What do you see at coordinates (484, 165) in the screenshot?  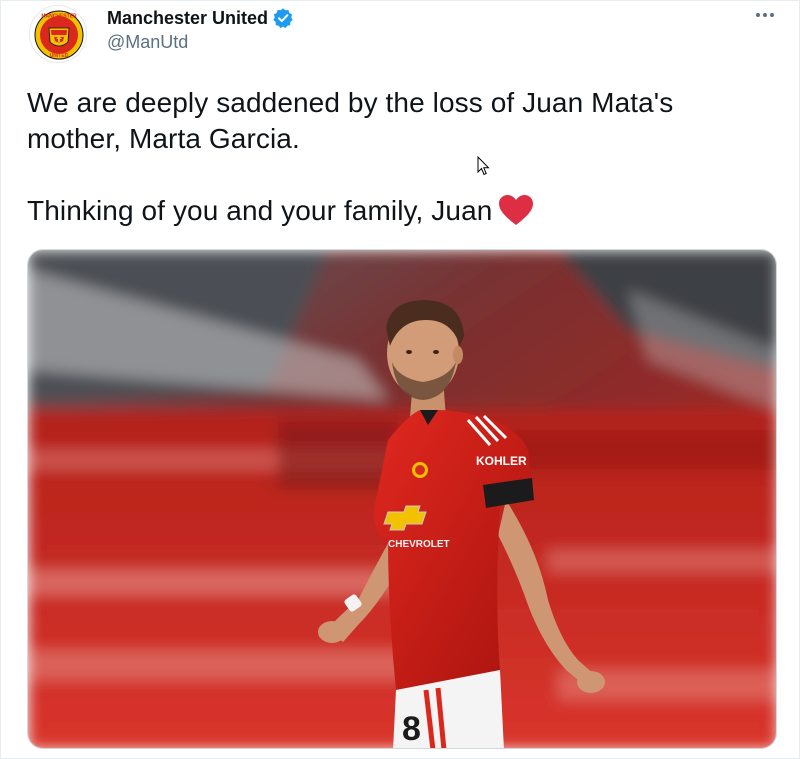 I see `mouse-cursor-icon` at bounding box center [484, 165].